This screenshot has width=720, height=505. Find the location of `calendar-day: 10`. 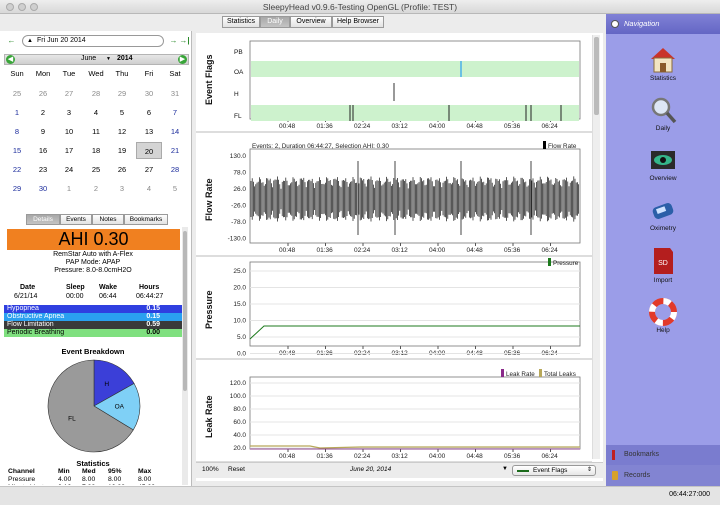

calendar-day: 10 is located at coordinates (69, 131).